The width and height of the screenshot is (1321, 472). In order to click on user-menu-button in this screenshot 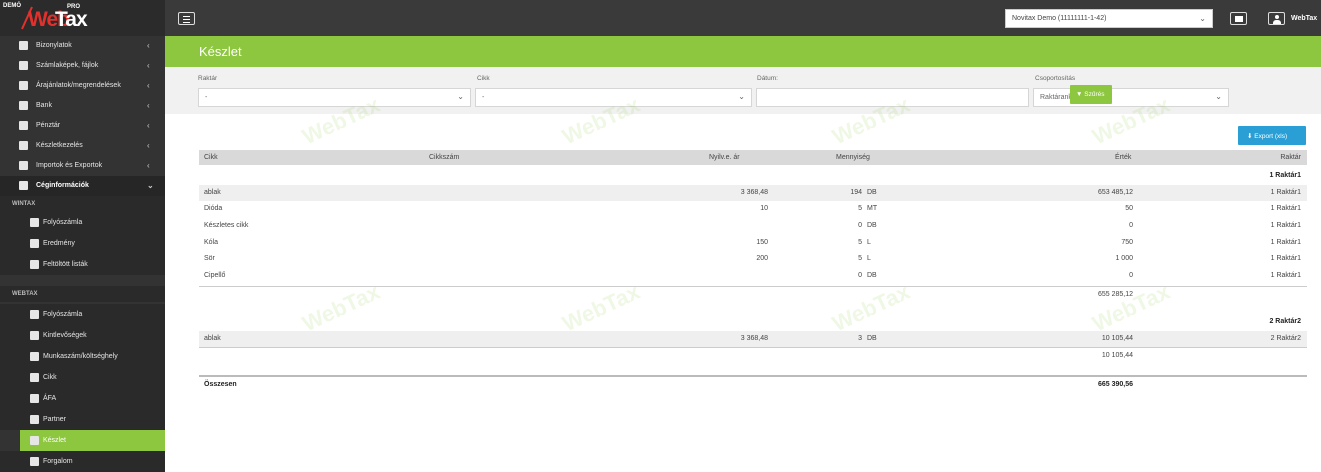, I will do `click(1276, 18)`.